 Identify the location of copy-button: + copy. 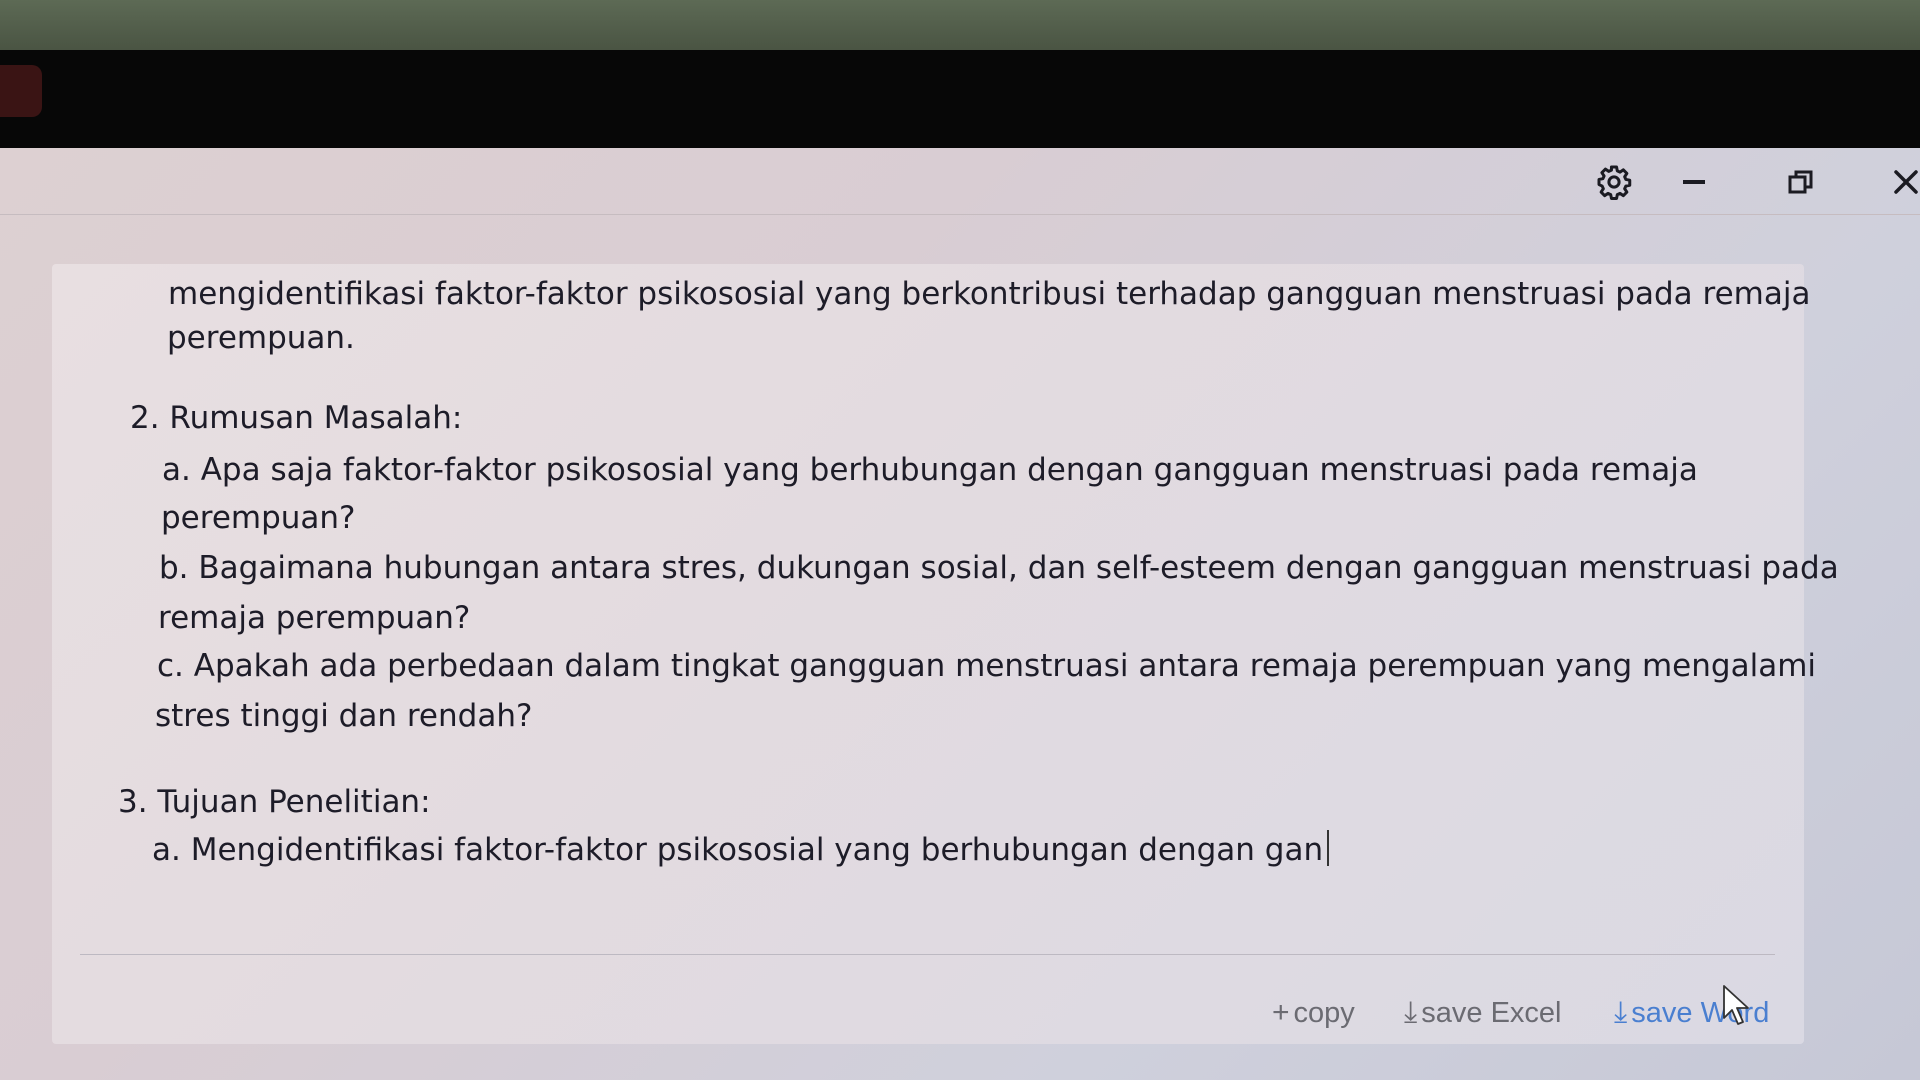
(1313, 1013).